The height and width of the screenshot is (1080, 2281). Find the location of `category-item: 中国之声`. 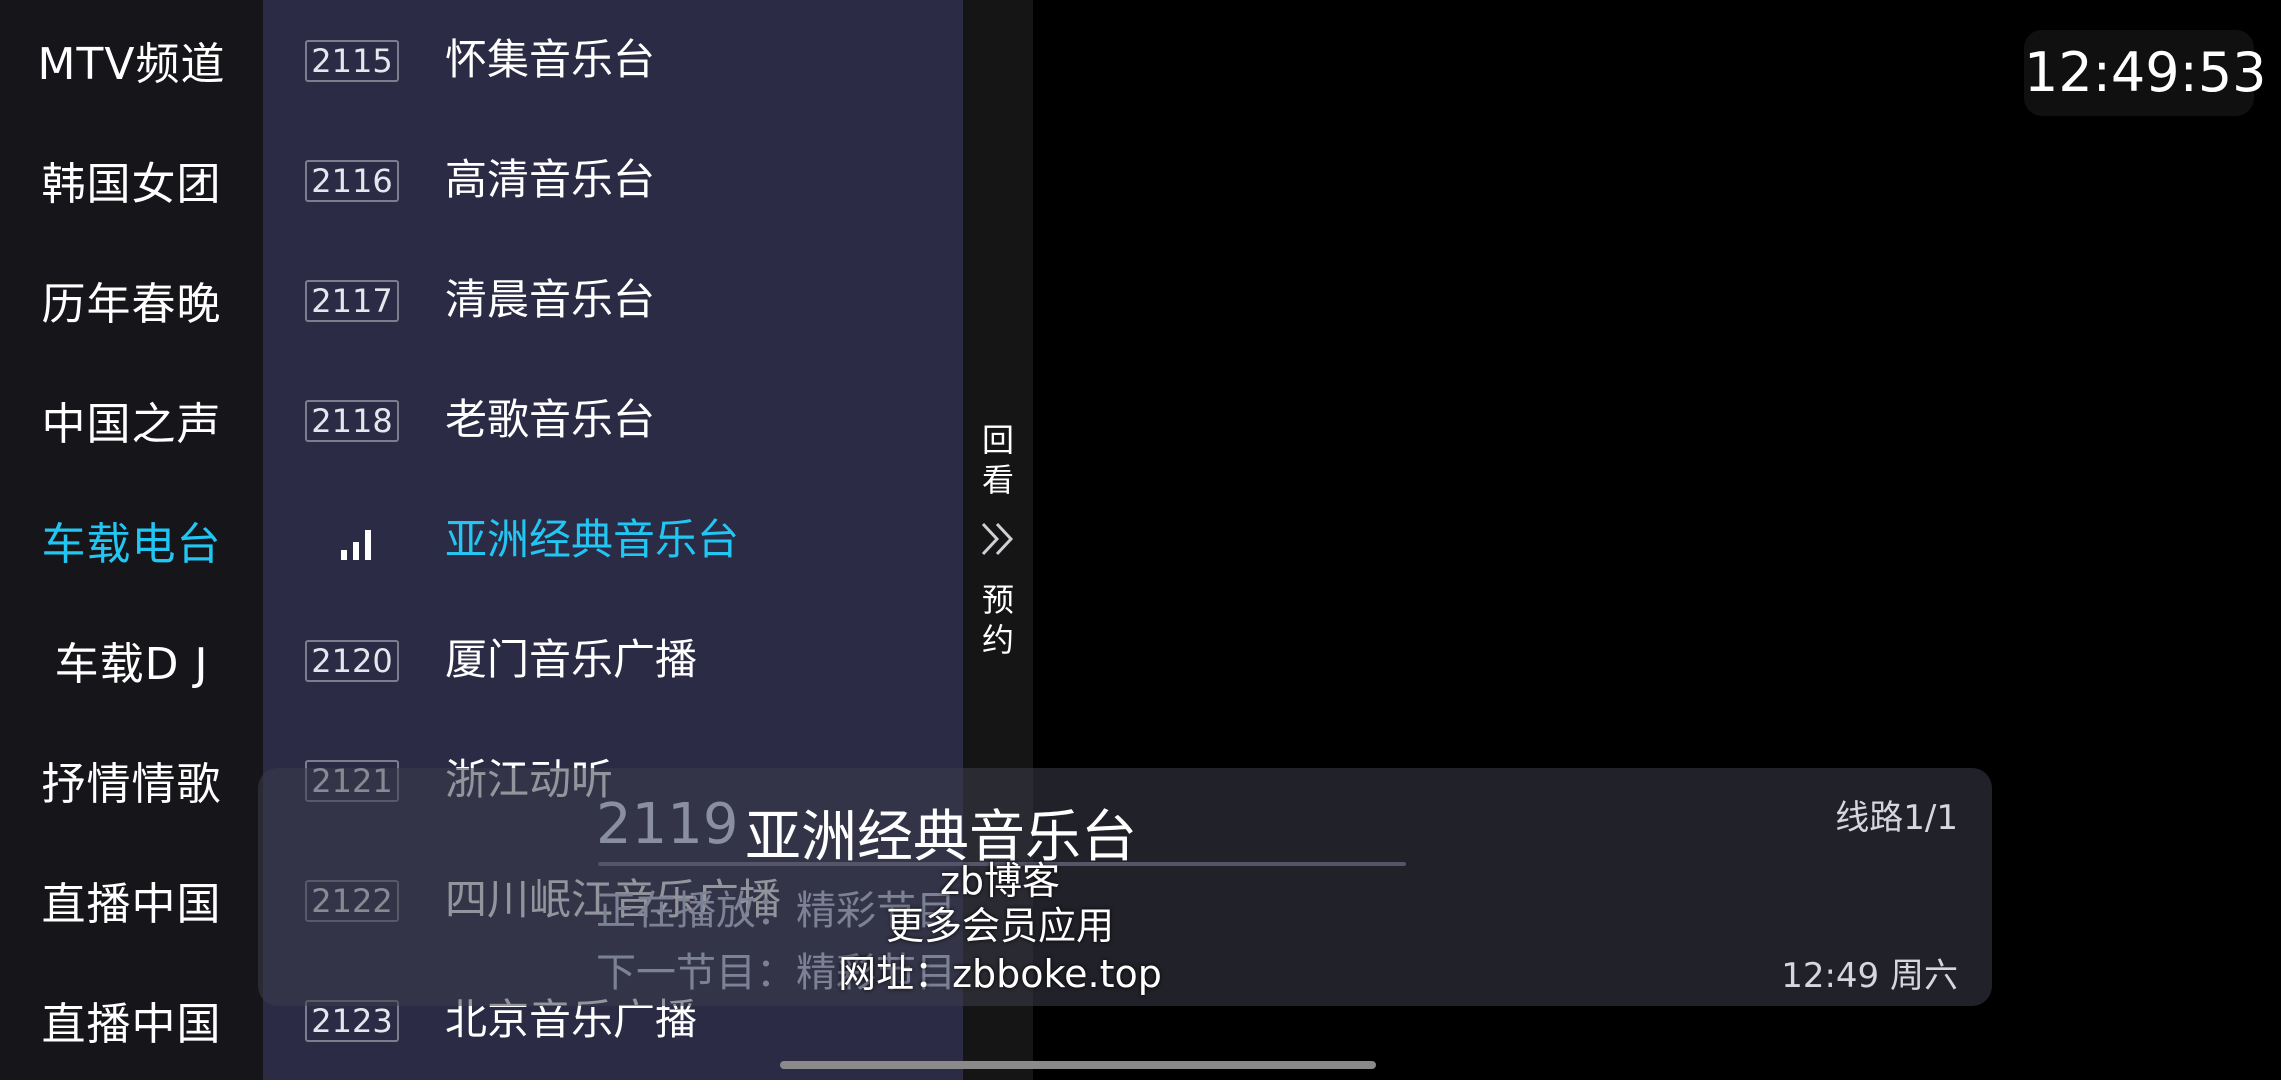

category-item: 中国之声 is located at coordinates (131, 420).